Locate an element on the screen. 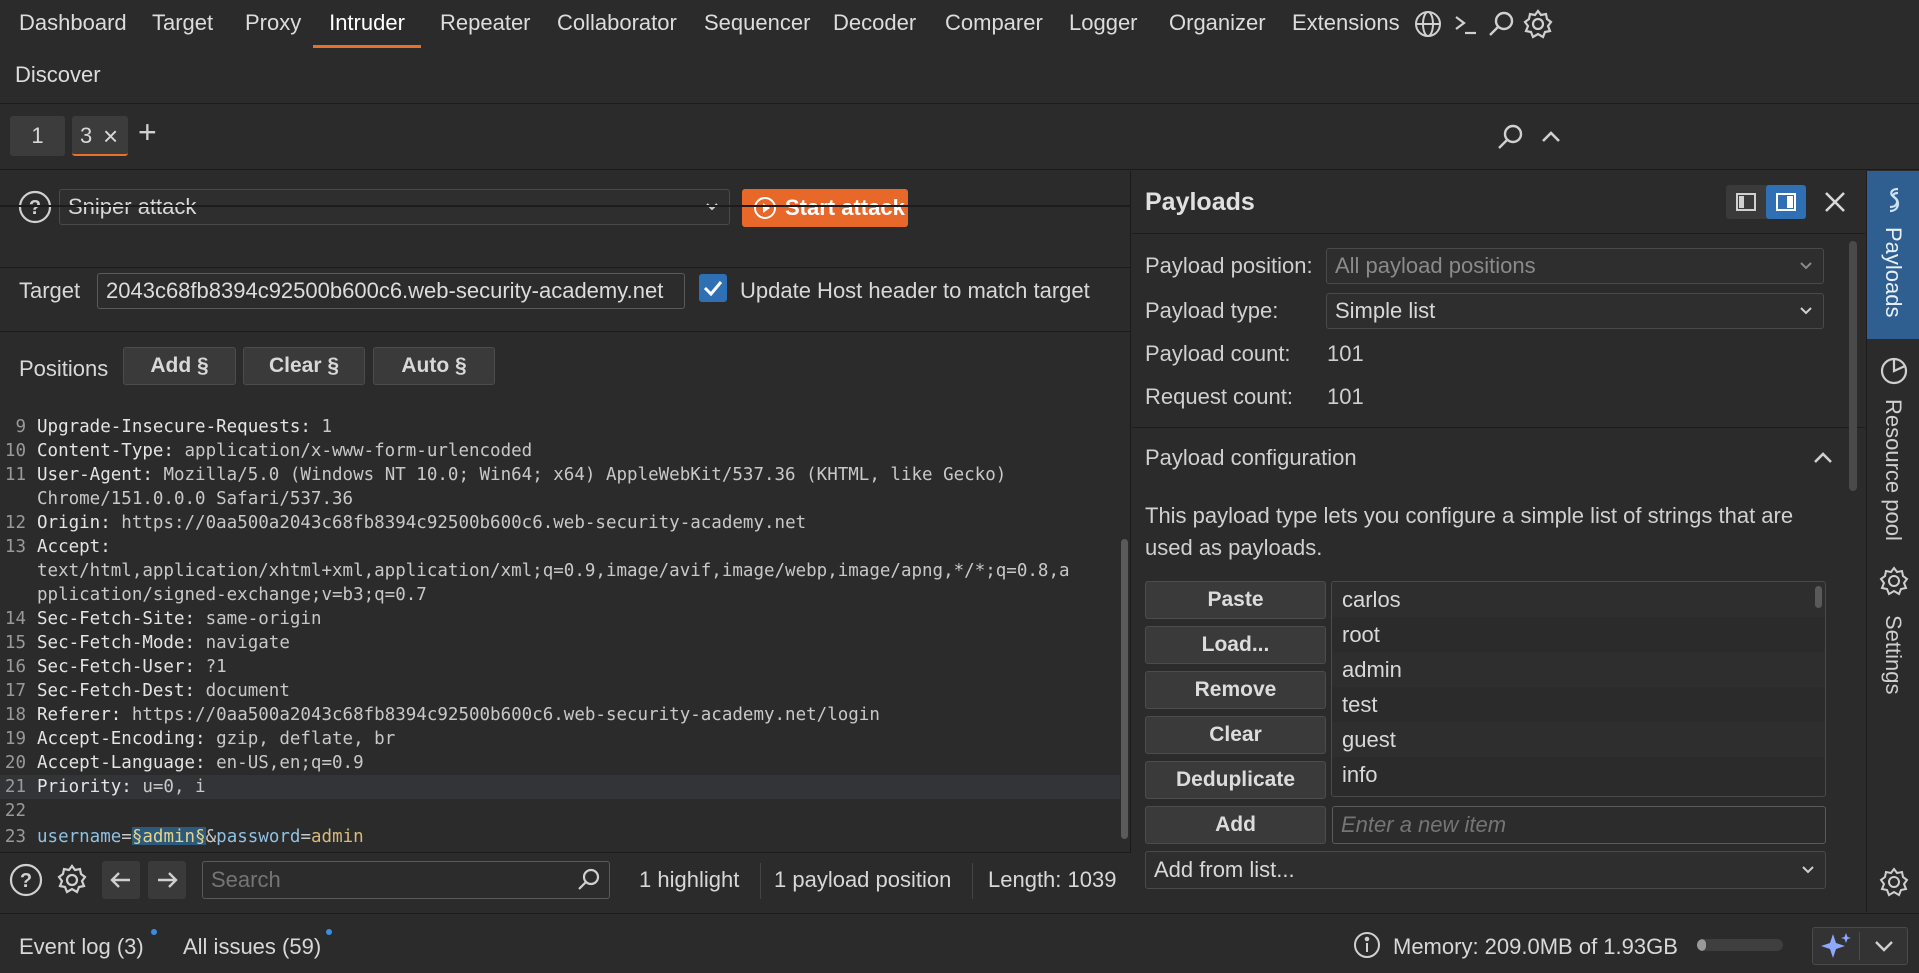 This screenshot has height=973, width=1919. instance-tab-1: 1 is located at coordinates (37, 136).